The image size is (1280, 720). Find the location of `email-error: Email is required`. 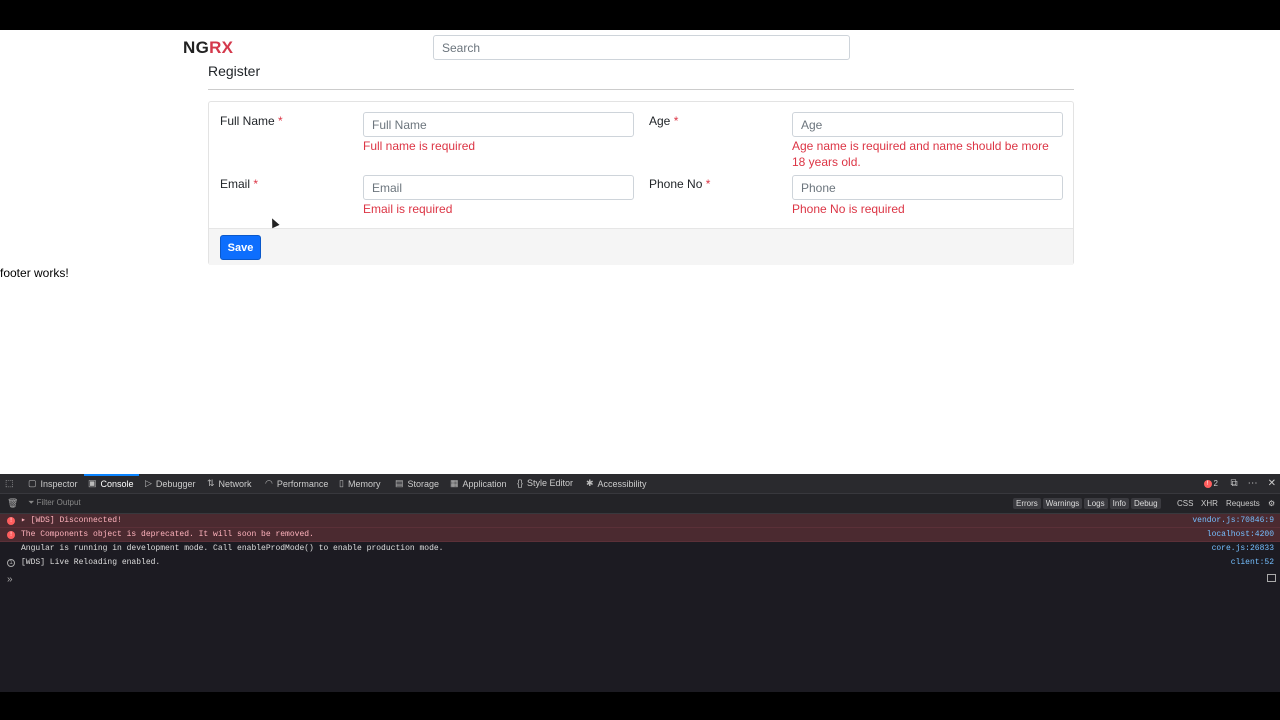

email-error: Email is required is located at coordinates (408, 209).